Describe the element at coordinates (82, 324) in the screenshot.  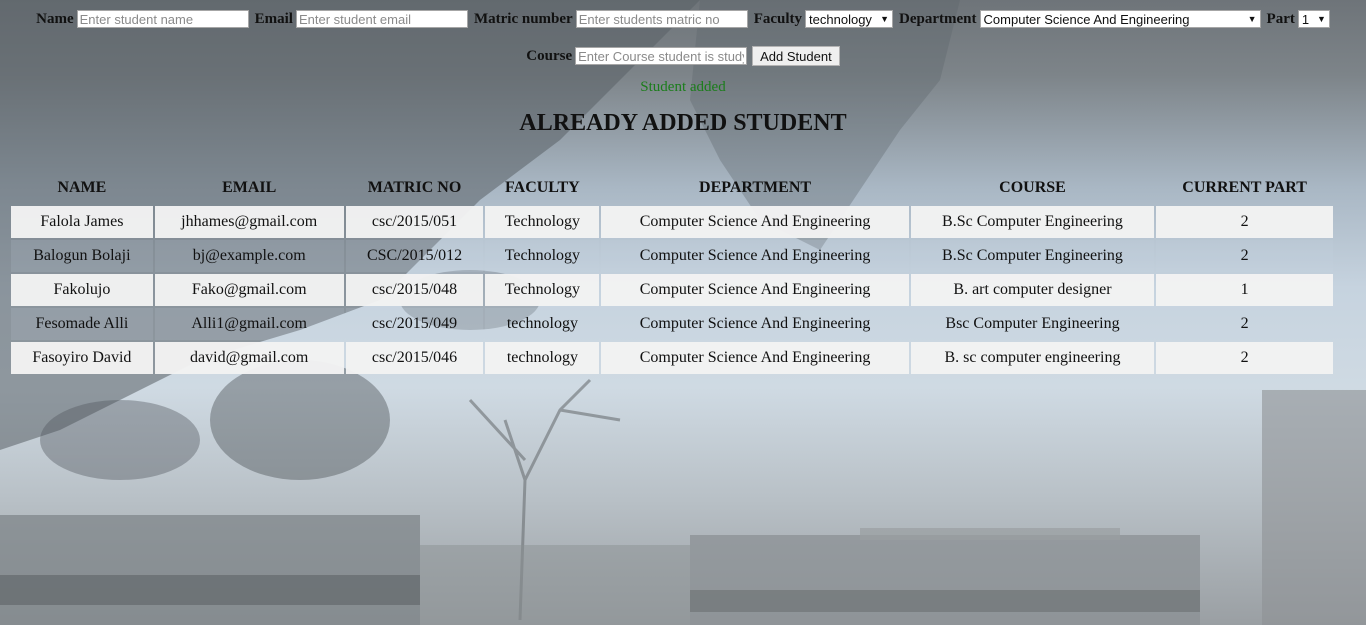
I see `cell-name: Fesomade Alli` at that location.